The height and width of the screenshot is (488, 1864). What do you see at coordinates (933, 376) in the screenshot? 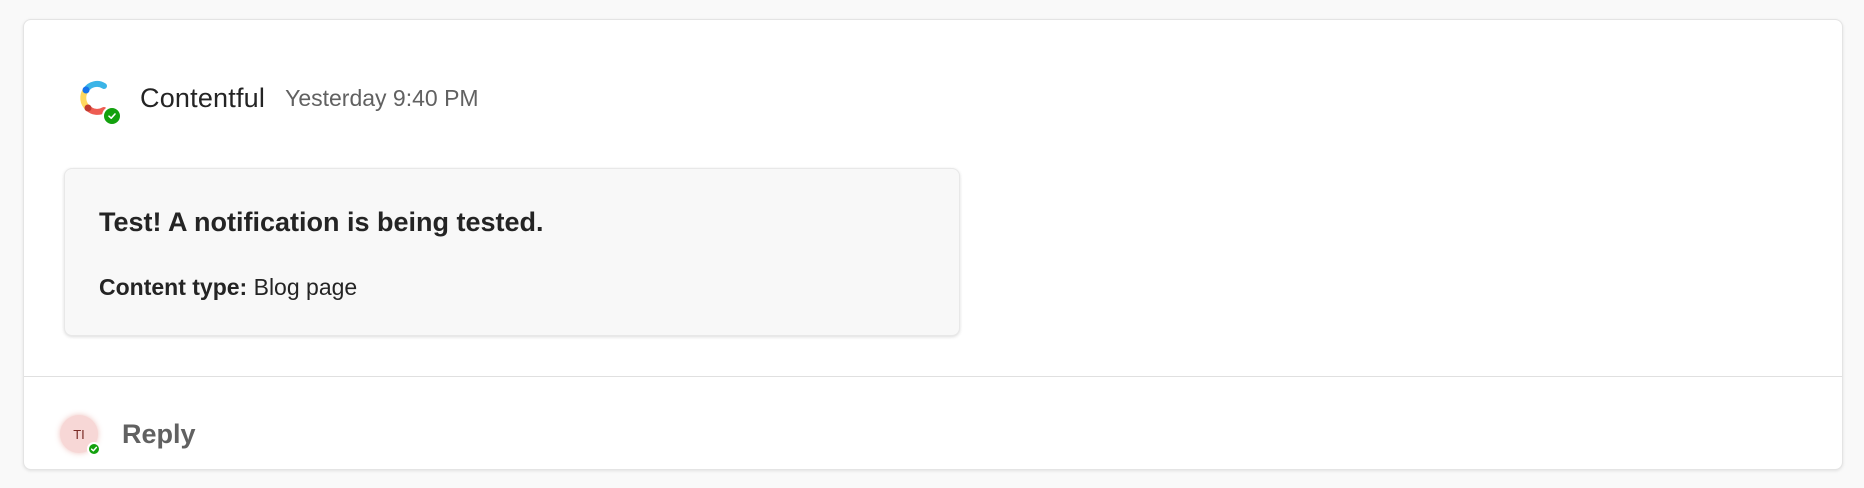
I see `divider` at bounding box center [933, 376].